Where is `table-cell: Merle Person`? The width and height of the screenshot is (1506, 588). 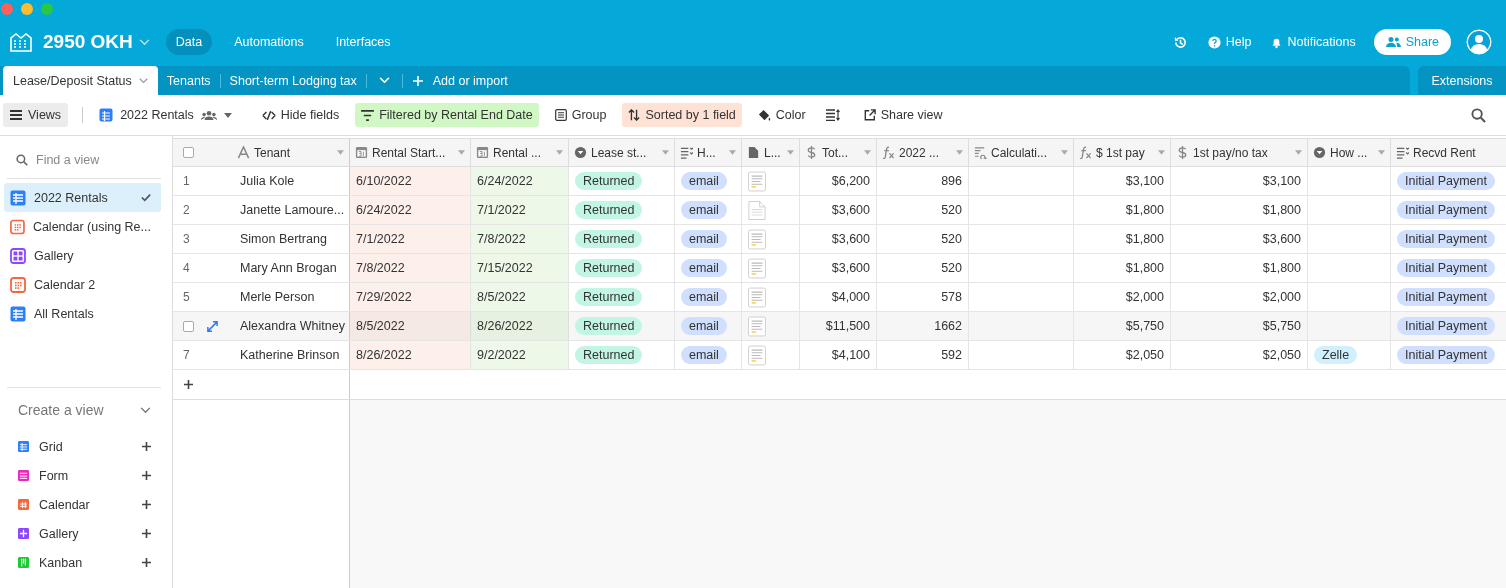 table-cell: Merle Person is located at coordinates (277, 297).